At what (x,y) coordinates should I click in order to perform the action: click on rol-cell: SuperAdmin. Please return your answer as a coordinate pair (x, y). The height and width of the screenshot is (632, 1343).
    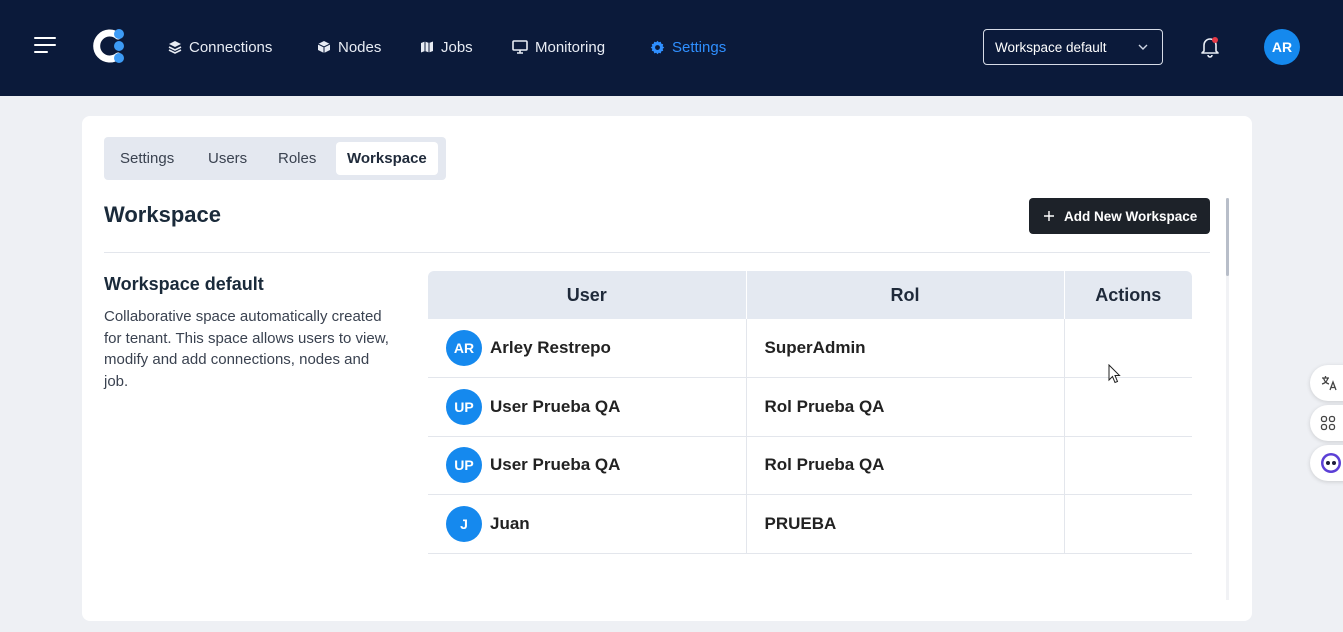
    Looking at the image, I should click on (815, 347).